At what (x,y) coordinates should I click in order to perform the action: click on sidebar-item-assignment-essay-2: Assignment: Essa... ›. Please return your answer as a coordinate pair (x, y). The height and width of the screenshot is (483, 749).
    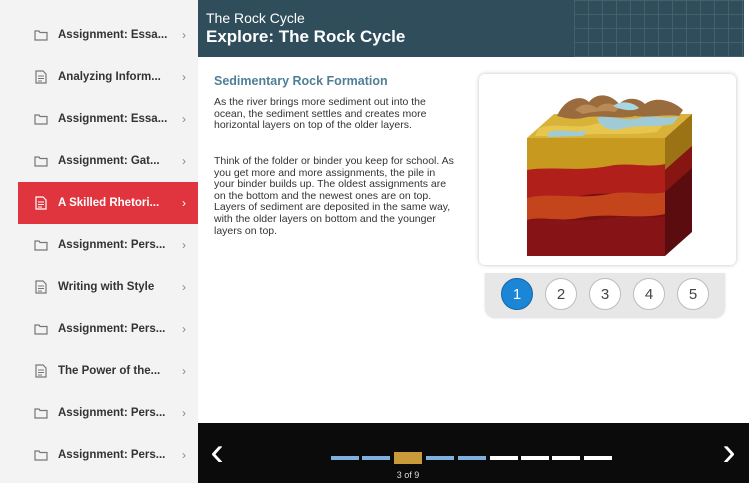
    Looking at the image, I should click on (109, 119).